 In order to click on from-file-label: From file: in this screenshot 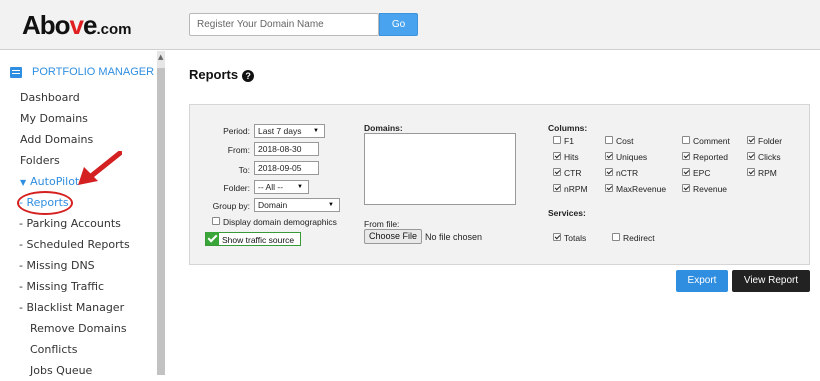, I will do `click(382, 224)`.